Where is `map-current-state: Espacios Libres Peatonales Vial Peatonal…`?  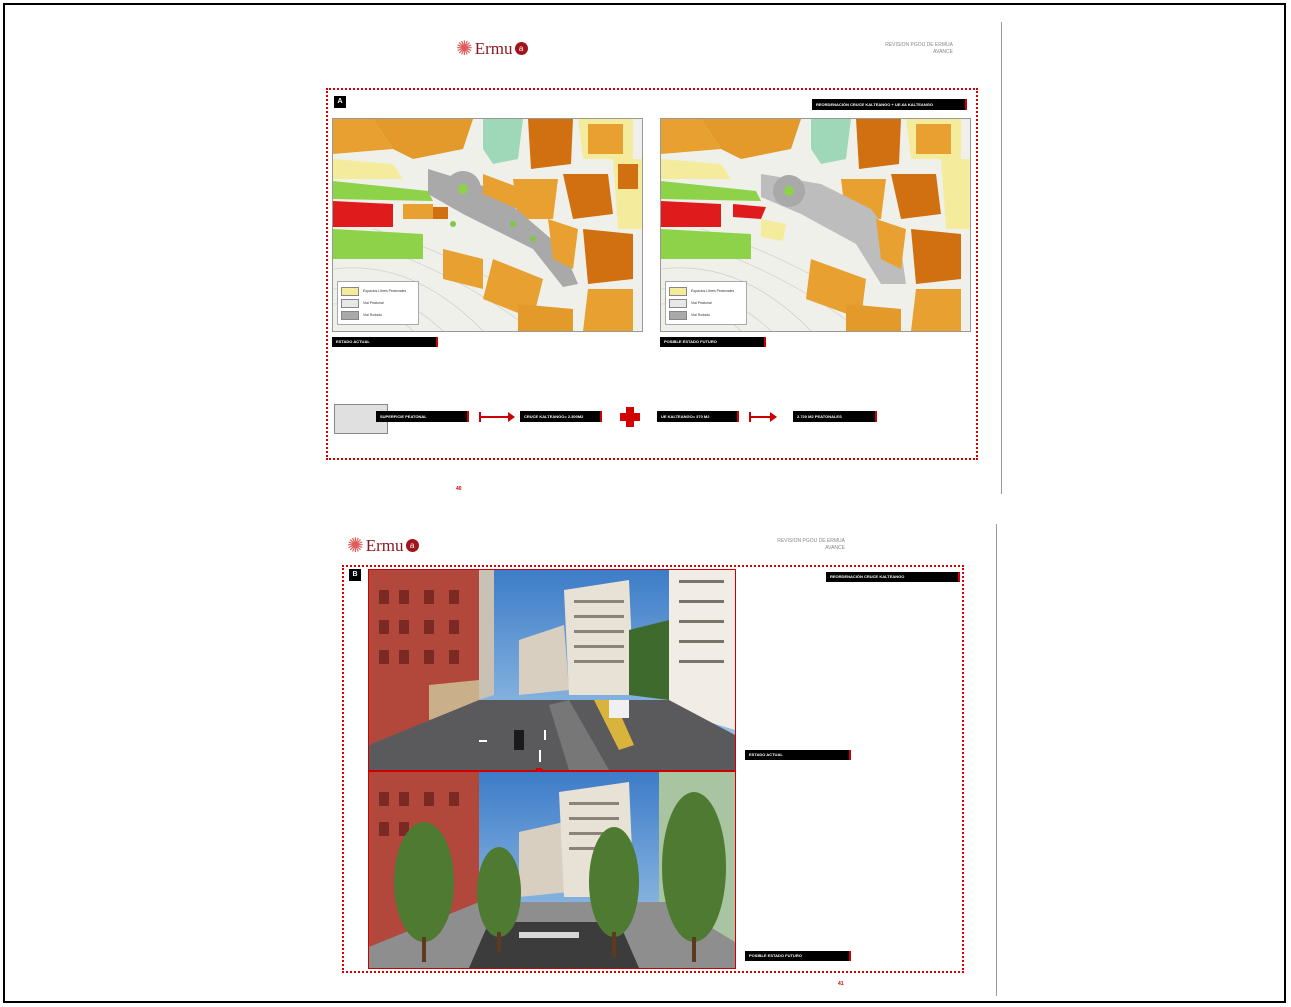
map-current-state: Espacios Libres Peatonales Vial Peatonal… is located at coordinates (487, 225).